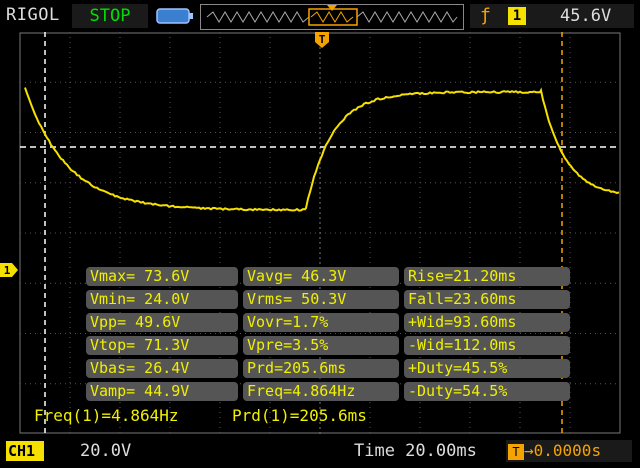 This screenshot has width=640, height=468. Describe the element at coordinates (487, 322) in the screenshot. I see `measurement-cell: +Wid=93.60ms` at that location.